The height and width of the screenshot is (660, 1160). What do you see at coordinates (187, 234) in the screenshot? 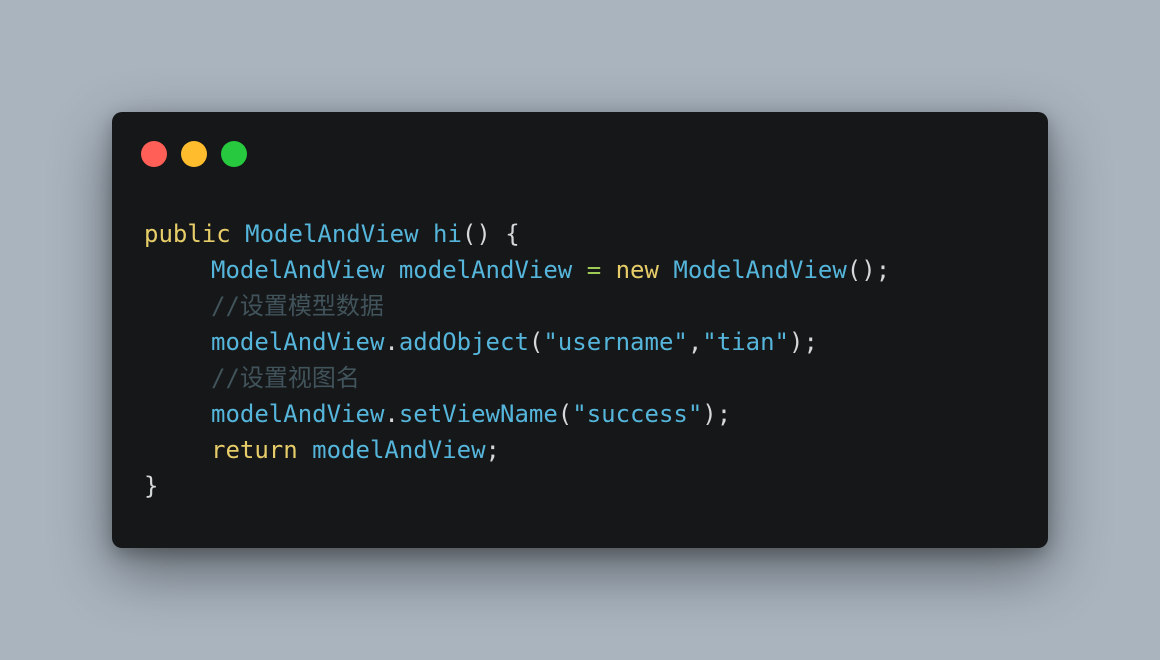
I see `code-token: public` at bounding box center [187, 234].